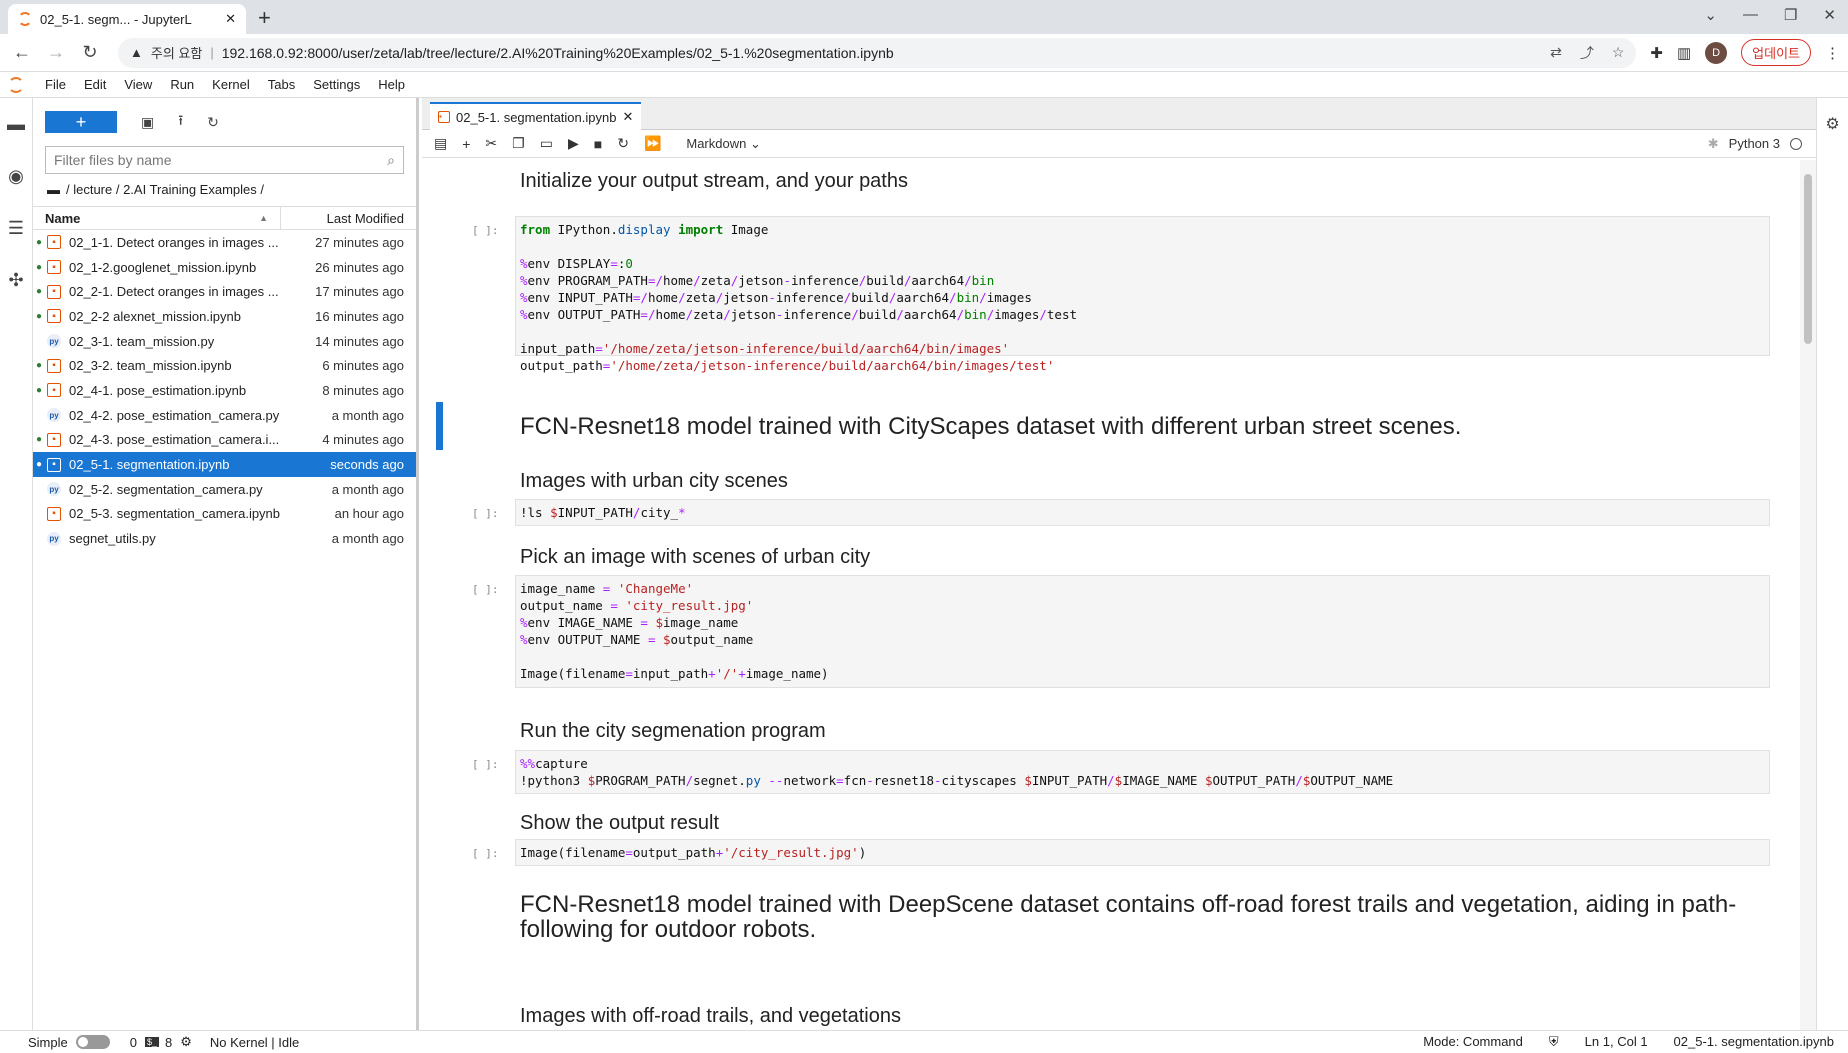  Describe the element at coordinates (1808, 595) in the screenshot. I see `notebook-scrollbar` at that location.